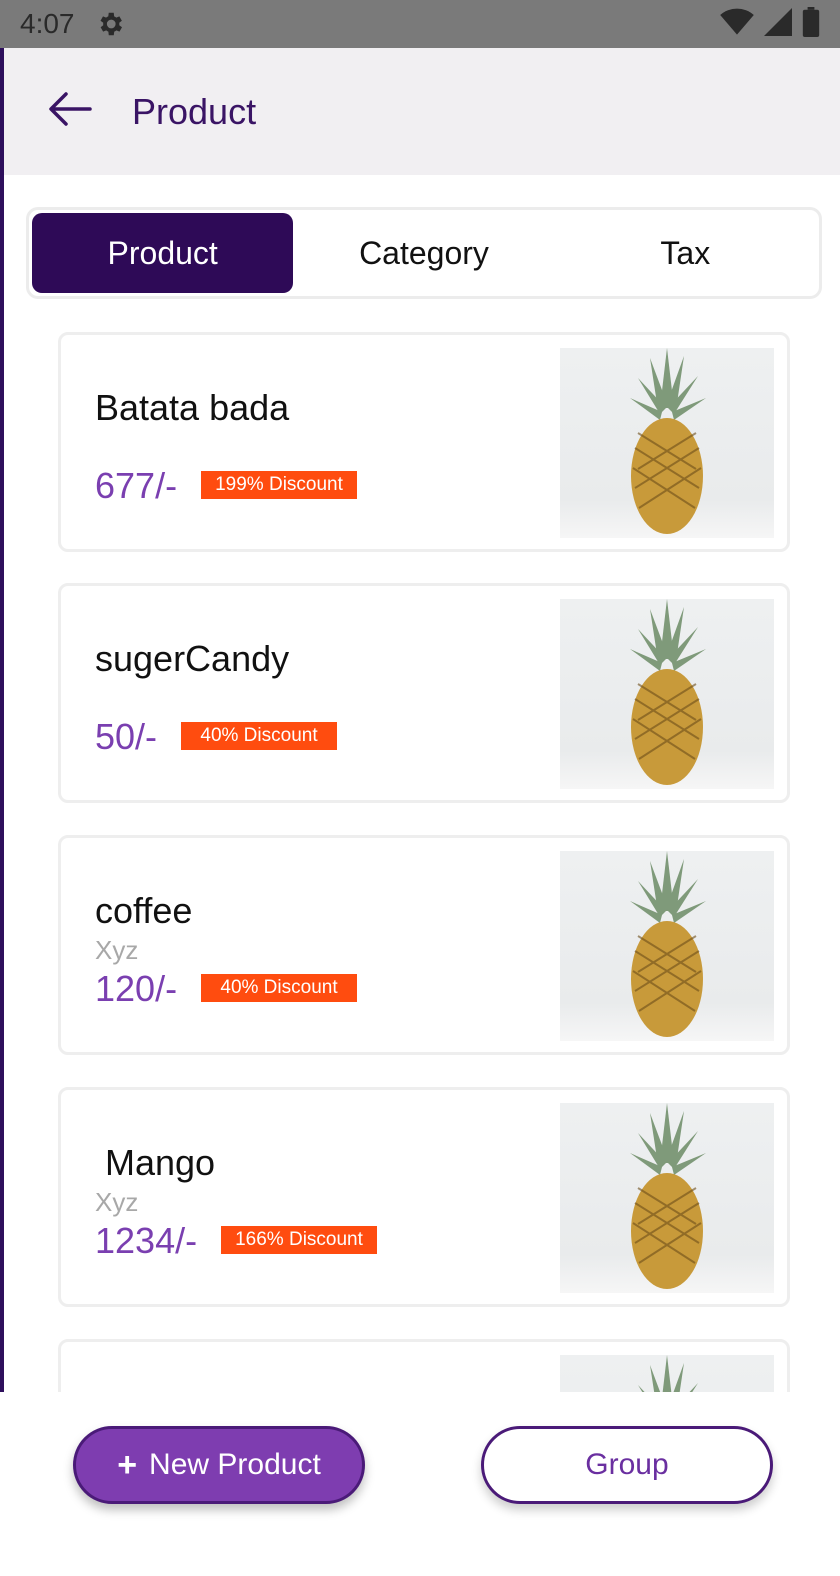 This screenshot has height=1576, width=840. Describe the element at coordinates (685, 253) in the screenshot. I see `tab-tax: Tax` at that location.